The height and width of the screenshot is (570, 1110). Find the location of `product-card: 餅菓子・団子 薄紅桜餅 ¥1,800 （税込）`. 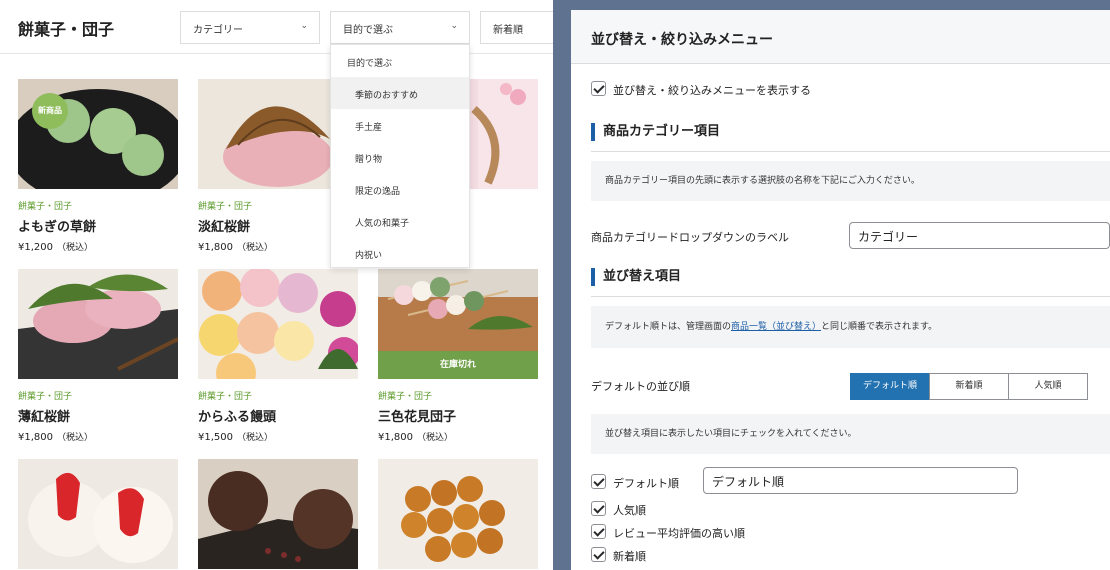

product-card: 餅菓子・団子 薄紅桜餅 ¥1,800 （税込） is located at coordinates (98, 356).